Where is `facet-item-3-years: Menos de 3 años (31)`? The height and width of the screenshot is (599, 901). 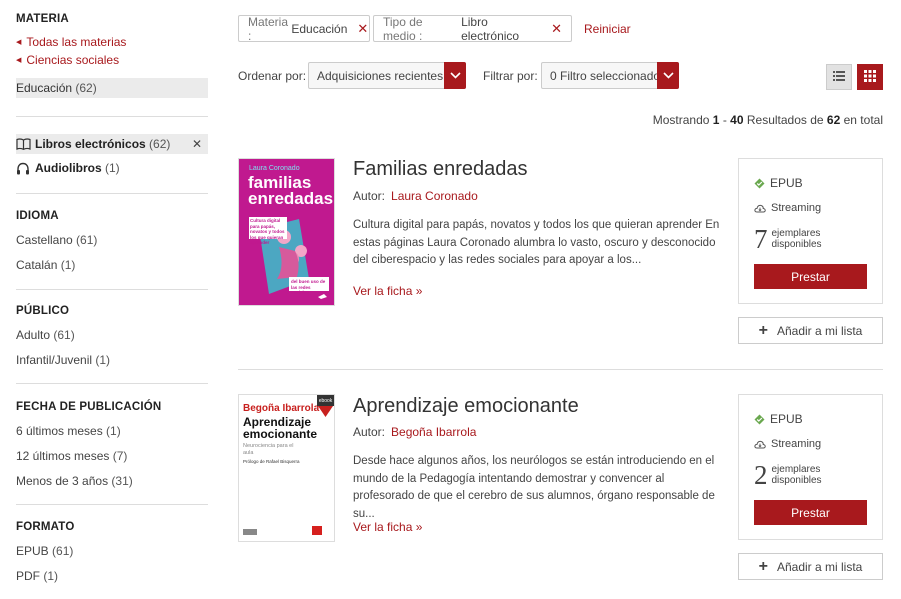 facet-item-3-years: Menos de 3 años (31) is located at coordinates (74, 481).